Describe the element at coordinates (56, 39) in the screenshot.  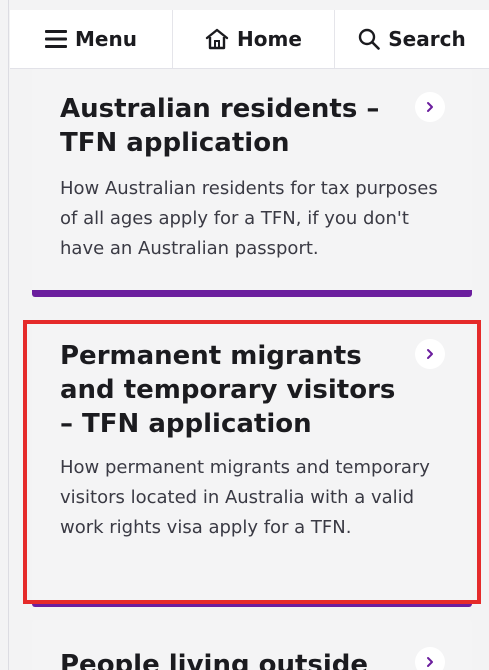
I see `hamburger-icon` at that location.